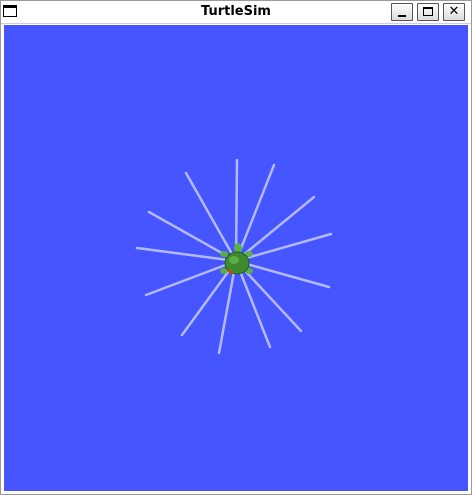 Image resolution: width=472 pixels, height=495 pixels. Describe the element at coordinates (236, 12) in the screenshot. I see `title-bar: TurtleSim ✕` at that location.